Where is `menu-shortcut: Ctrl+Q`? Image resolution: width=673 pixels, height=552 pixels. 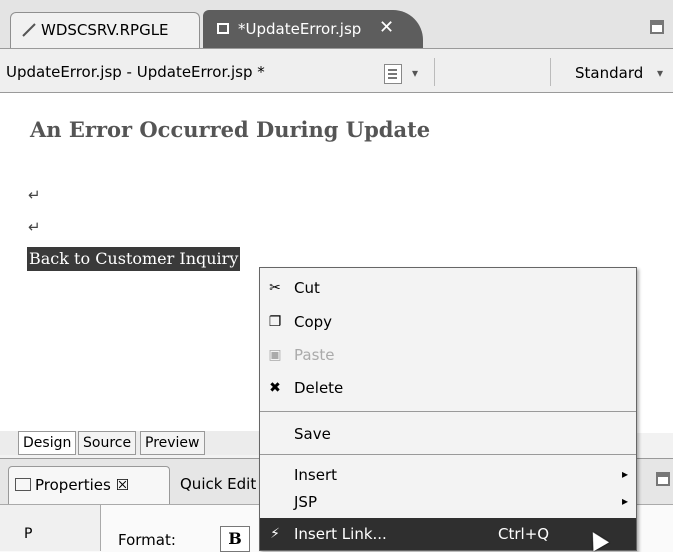
menu-shortcut: Ctrl+Q is located at coordinates (524, 534).